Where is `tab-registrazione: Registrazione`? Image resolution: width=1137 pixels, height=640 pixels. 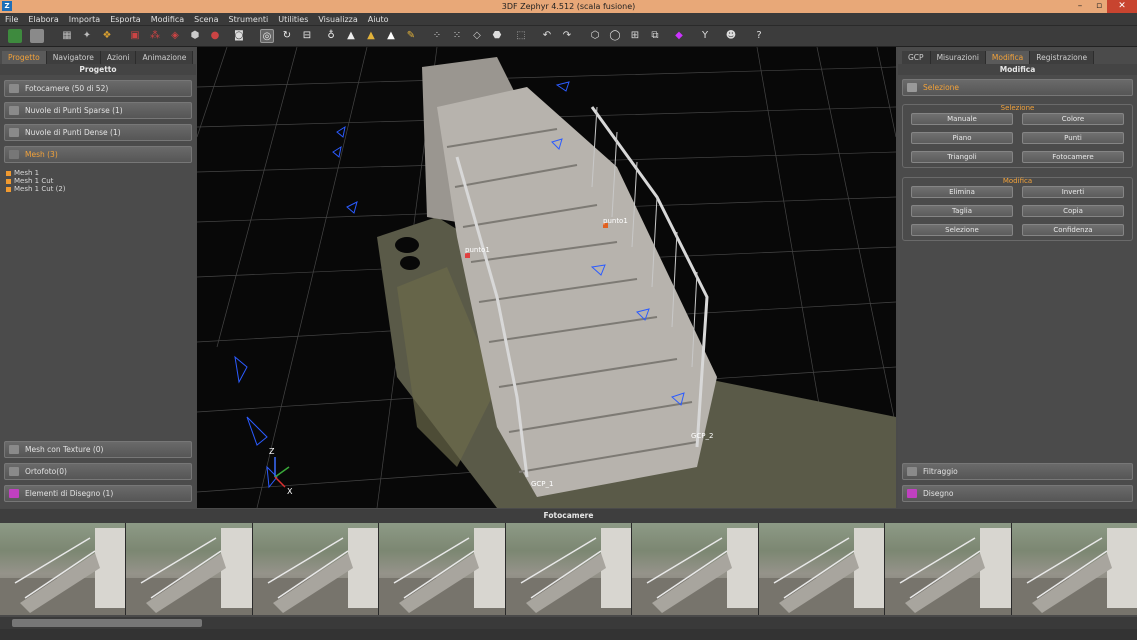 tab-registrazione: Registrazione is located at coordinates (1062, 57).